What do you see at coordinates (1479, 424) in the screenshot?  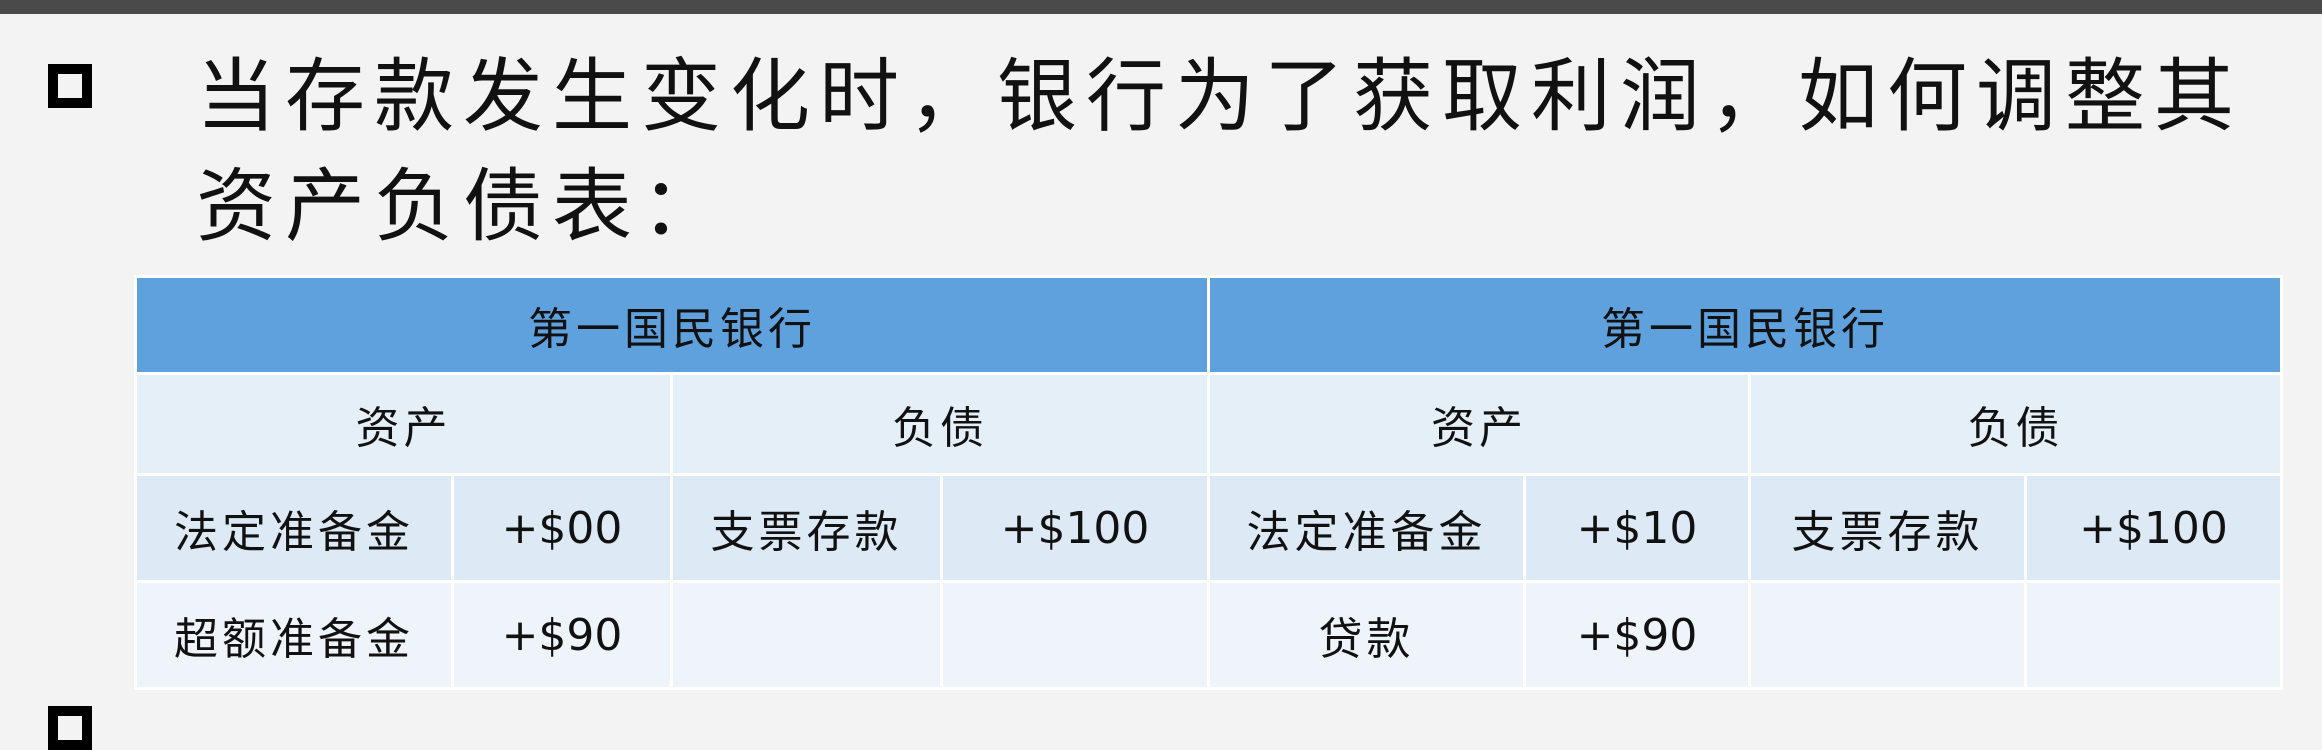 I see `assets-header-right: 资产` at bounding box center [1479, 424].